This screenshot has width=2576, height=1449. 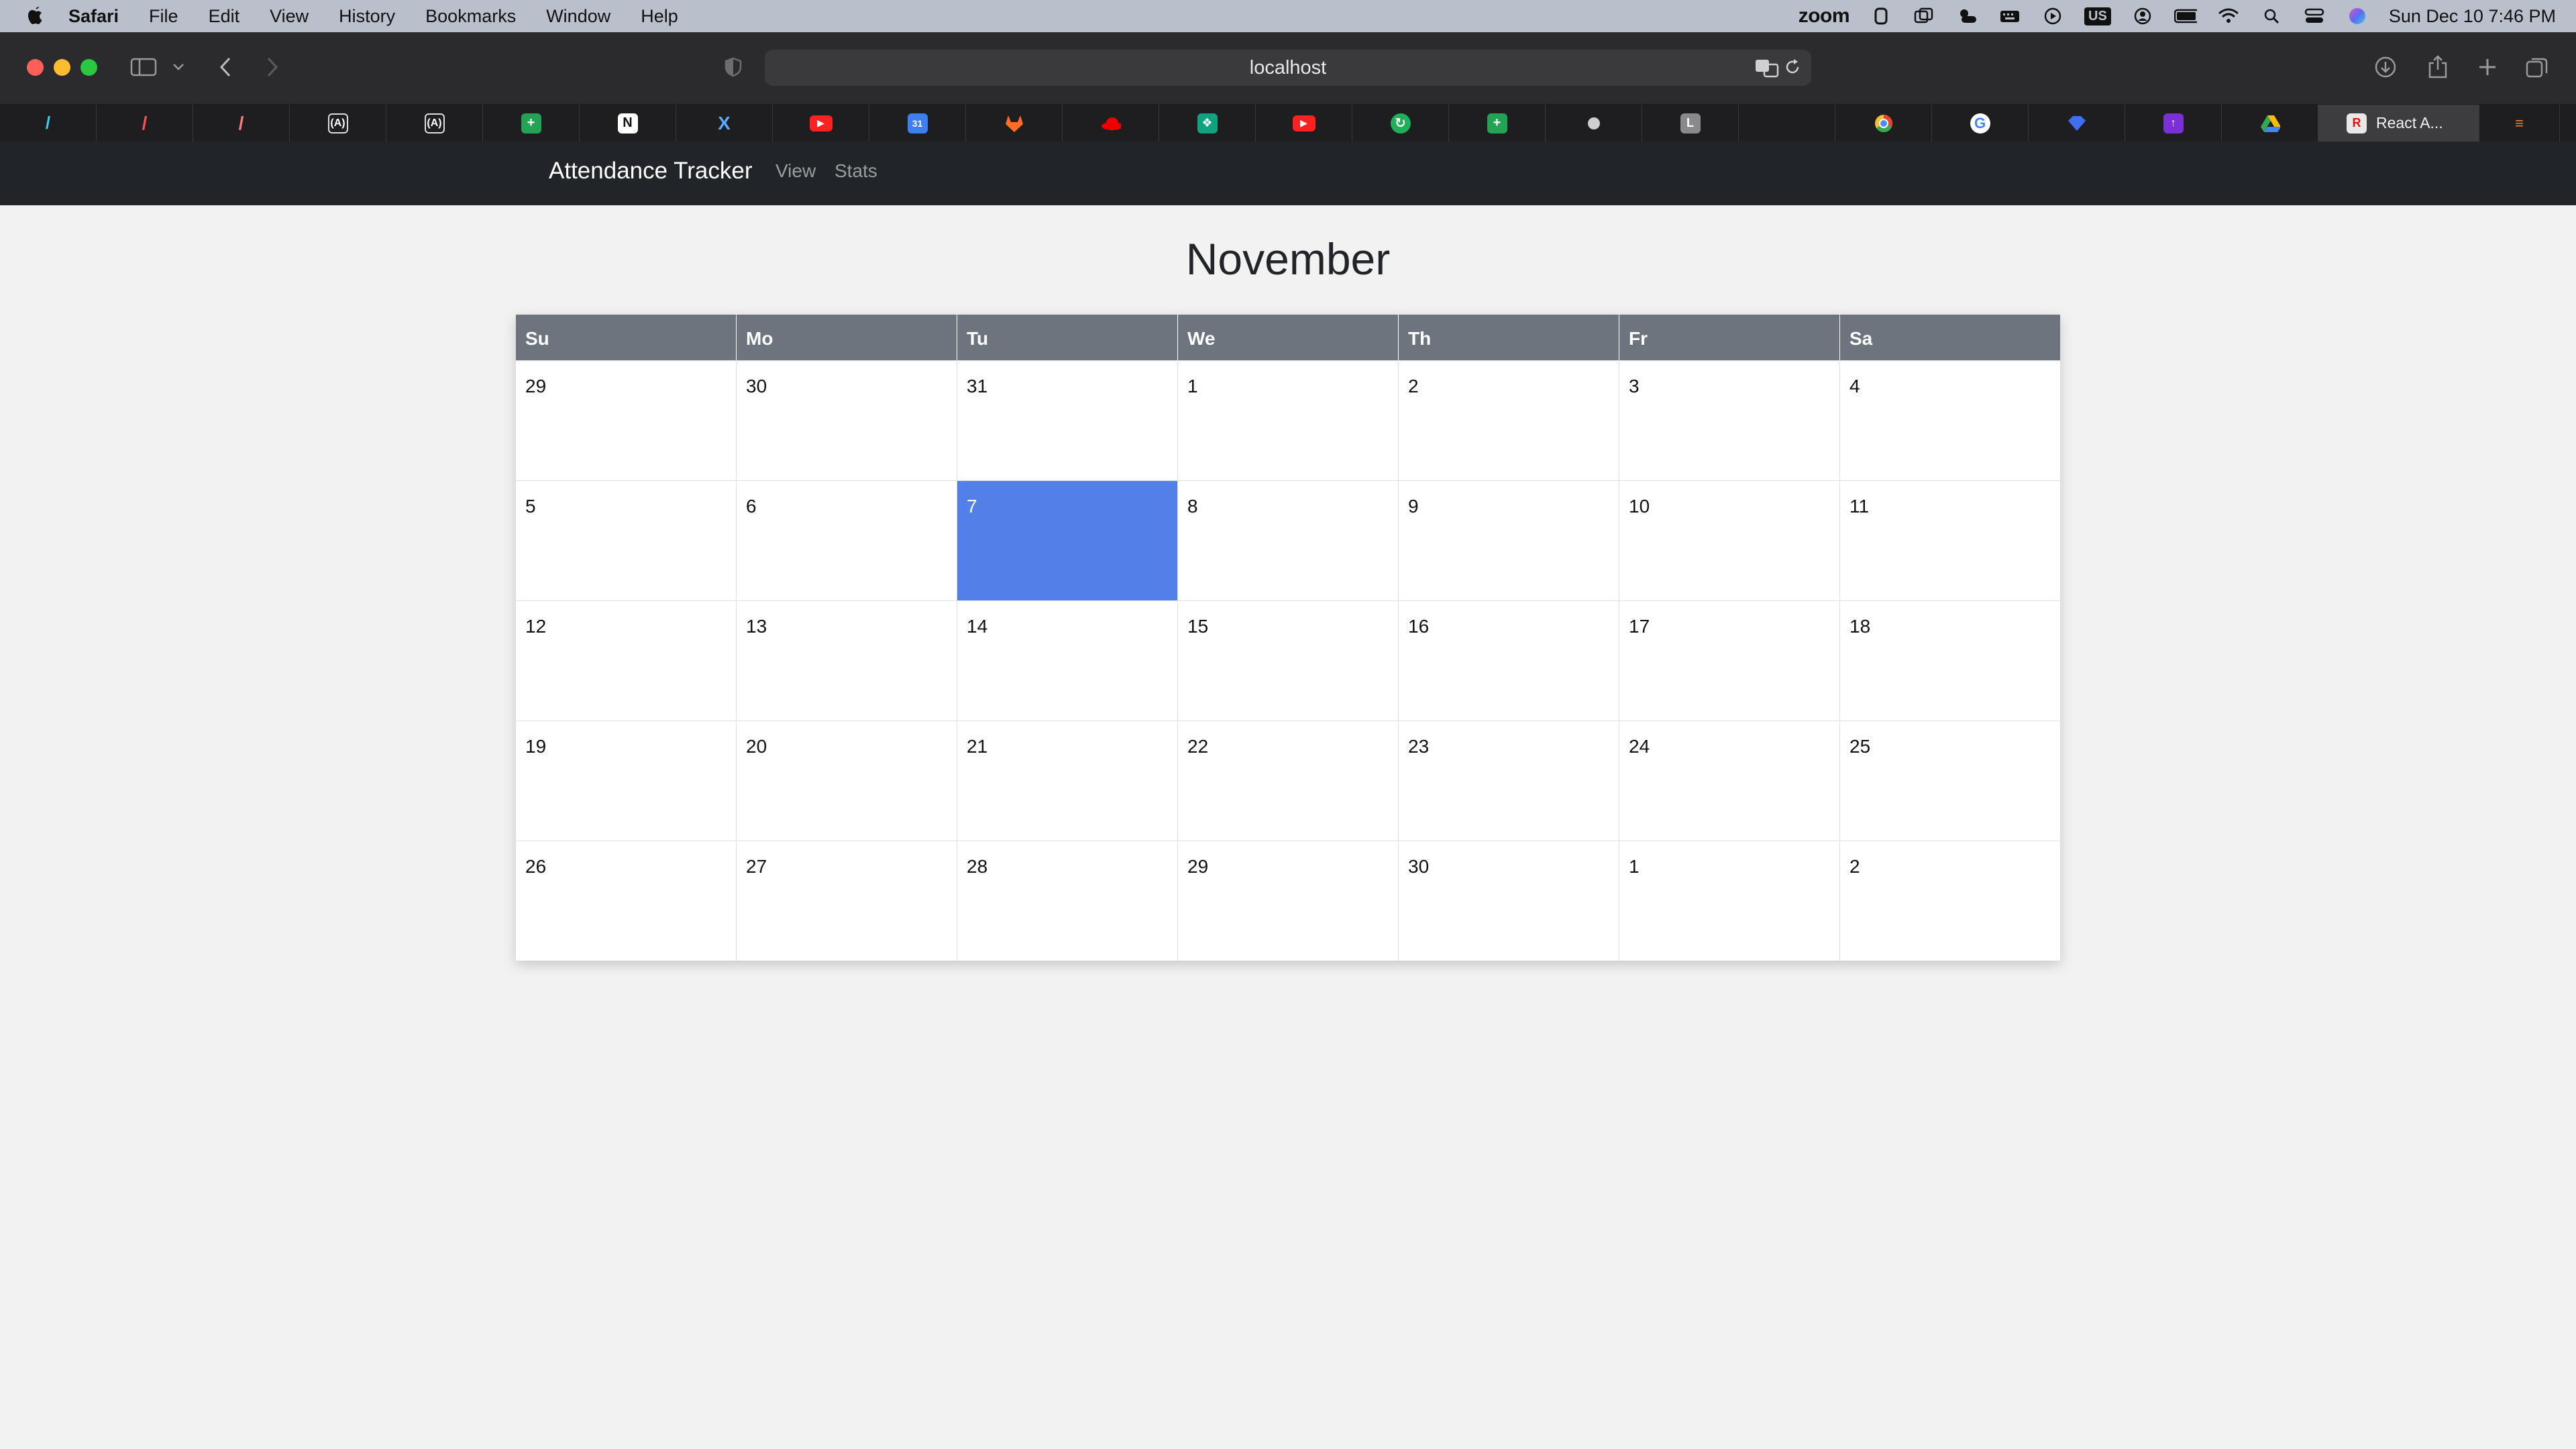 I want to click on calendar-day-cell: 11, so click(x=1950, y=540).